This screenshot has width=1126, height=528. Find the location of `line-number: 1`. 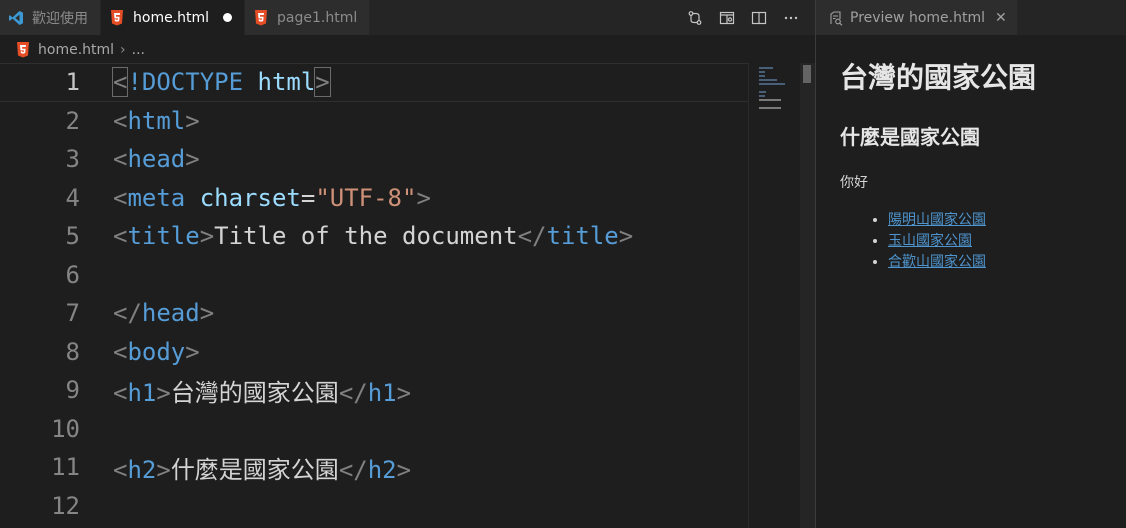

line-number: 1 is located at coordinates (72, 82).